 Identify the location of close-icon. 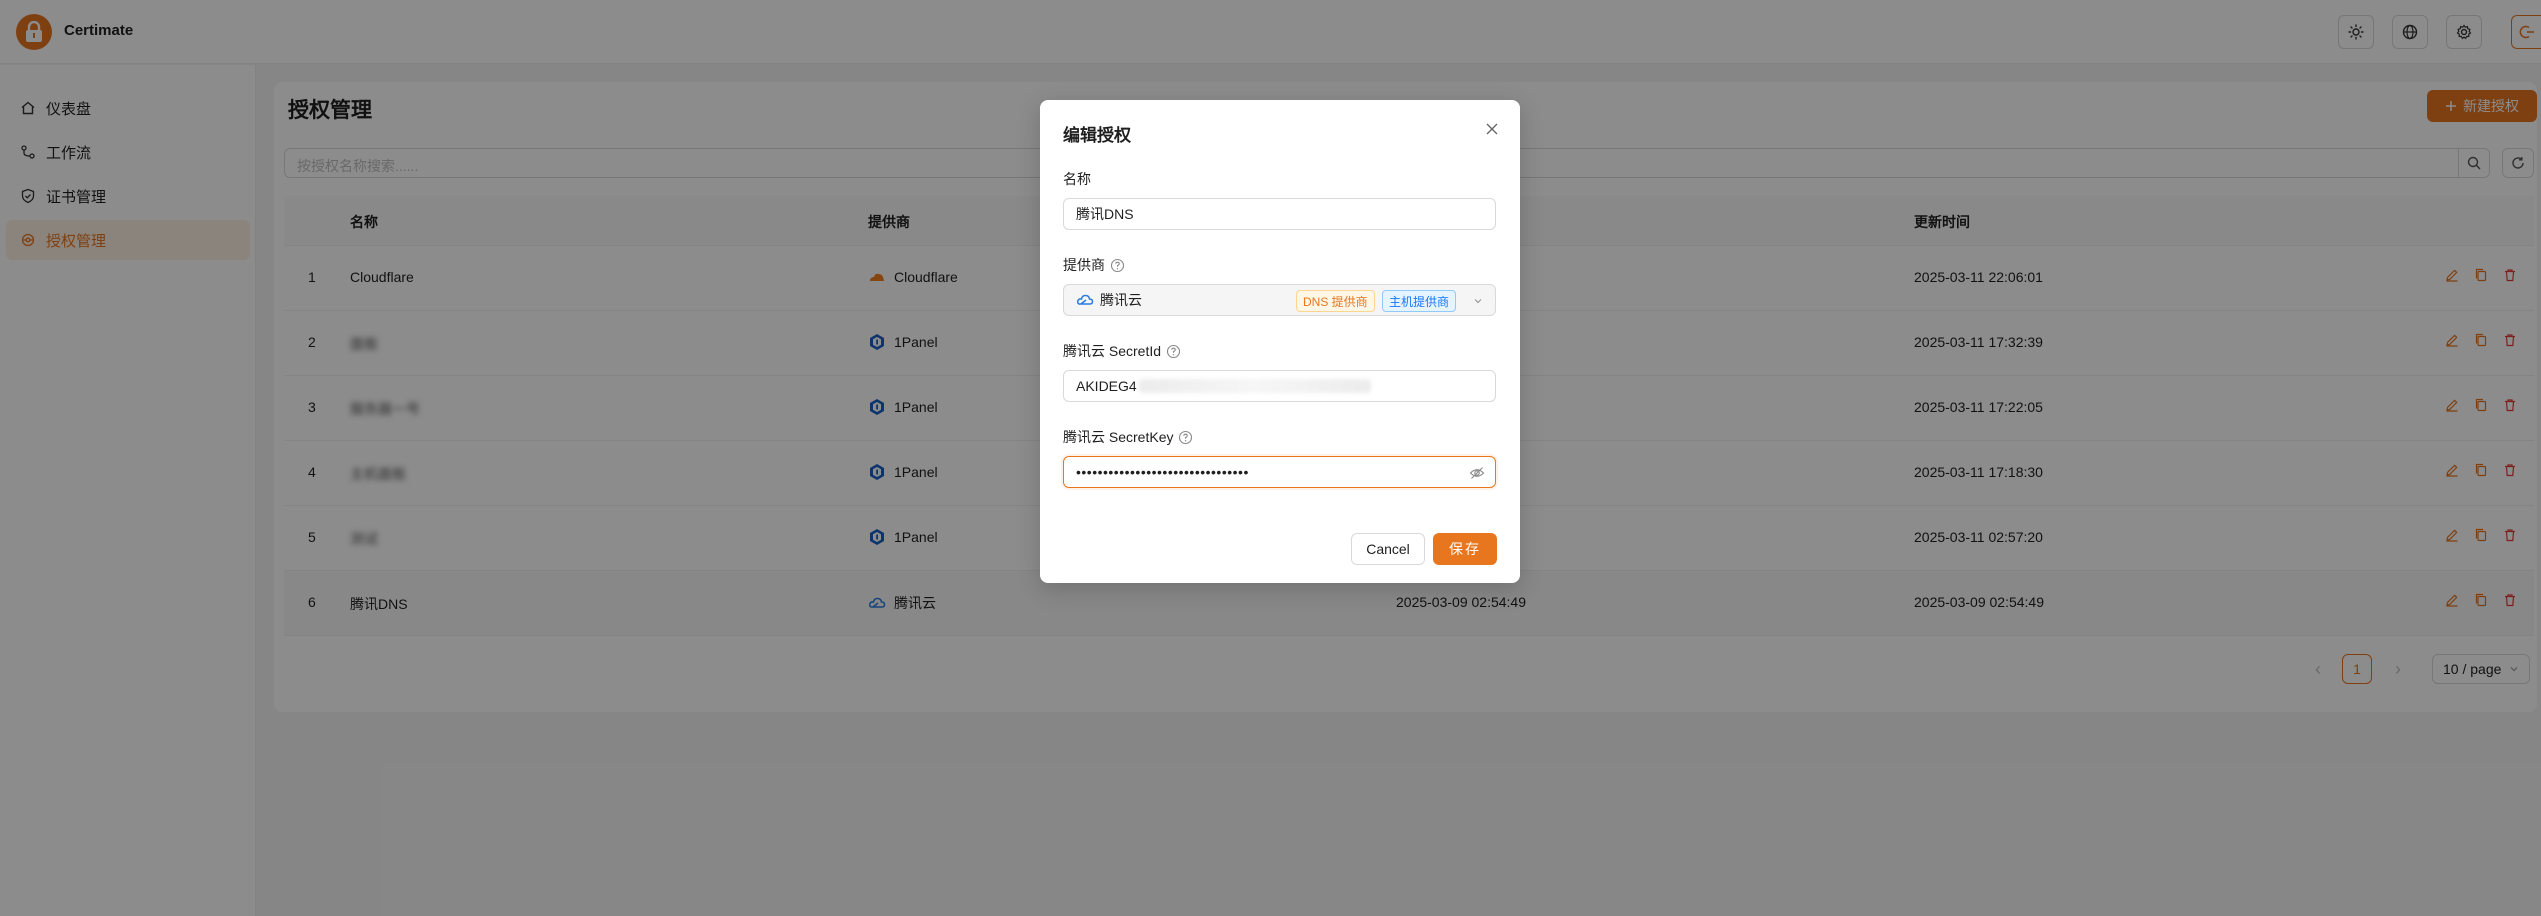
(1492, 129).